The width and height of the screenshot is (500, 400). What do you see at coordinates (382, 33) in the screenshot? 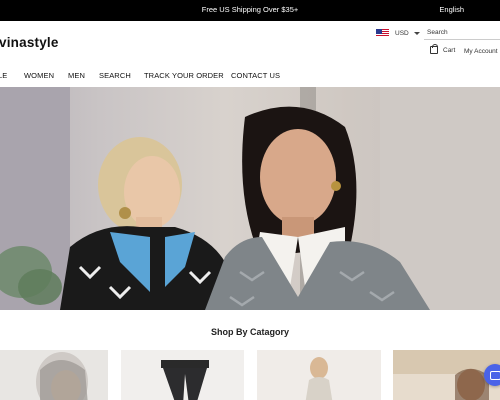
I see `us-flag-icon` at bounding box center [382, 33].